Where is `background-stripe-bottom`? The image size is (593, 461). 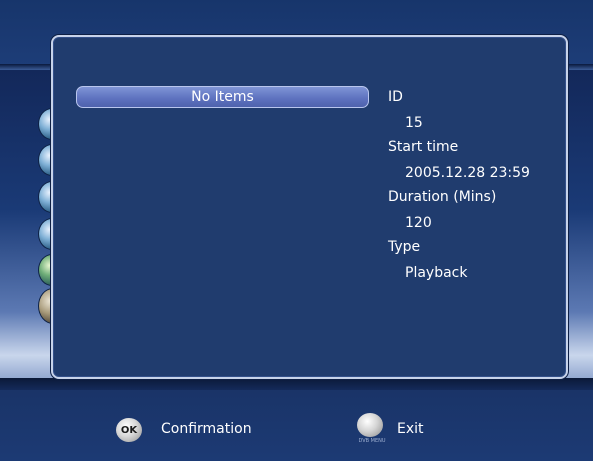 background-stripe-bottom is located at coordinates (296, 384).